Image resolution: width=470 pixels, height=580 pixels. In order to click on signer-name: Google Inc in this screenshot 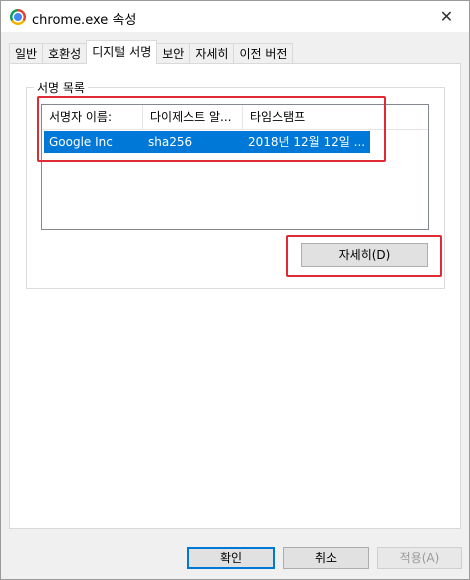, I will do `click(81, 142)`.